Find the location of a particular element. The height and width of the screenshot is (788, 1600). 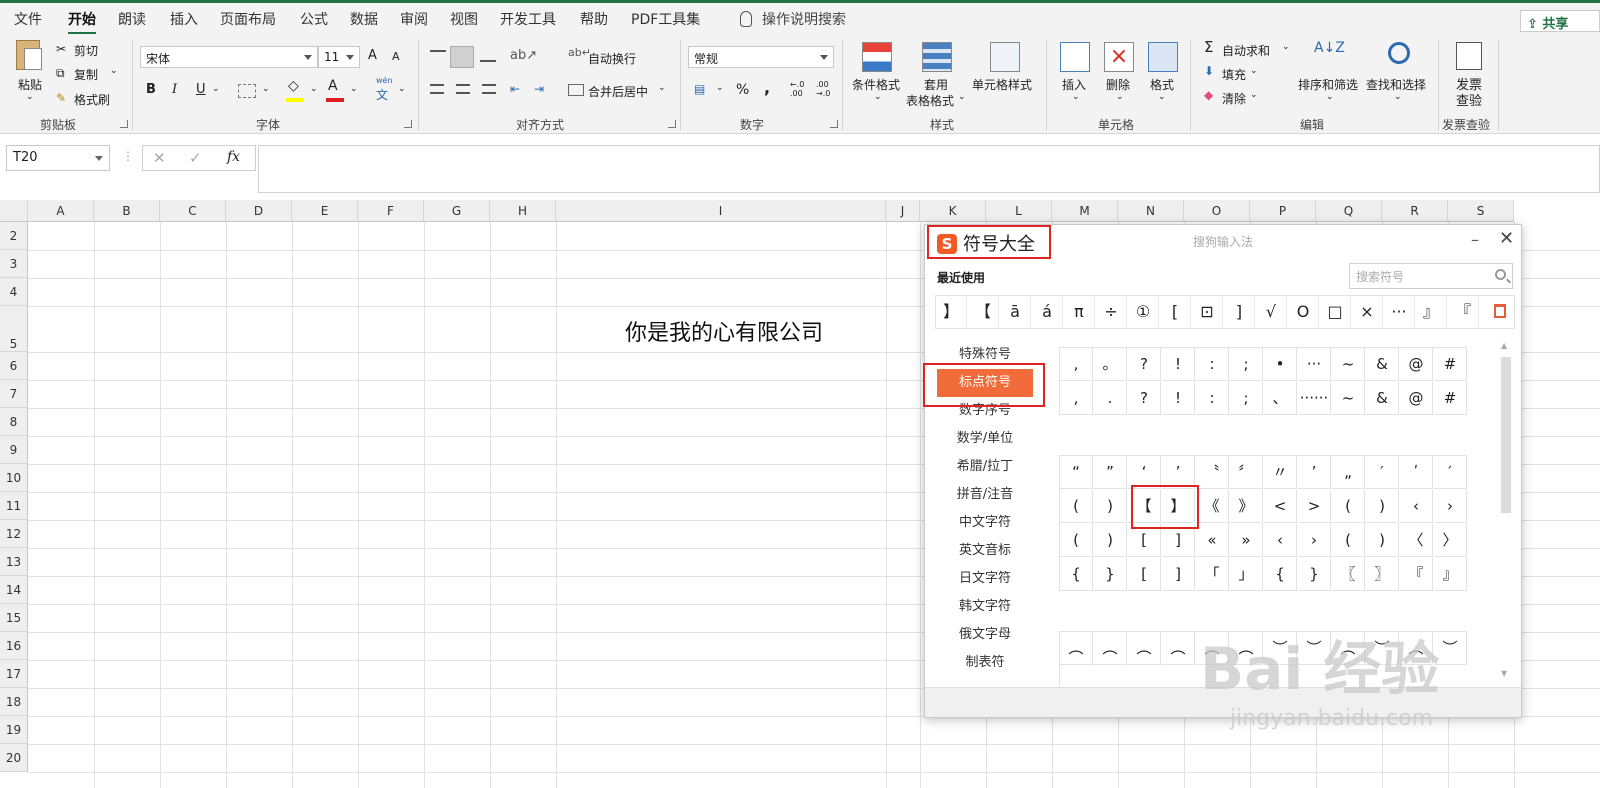

column-header-C: C is located at coordinates (193, 211).